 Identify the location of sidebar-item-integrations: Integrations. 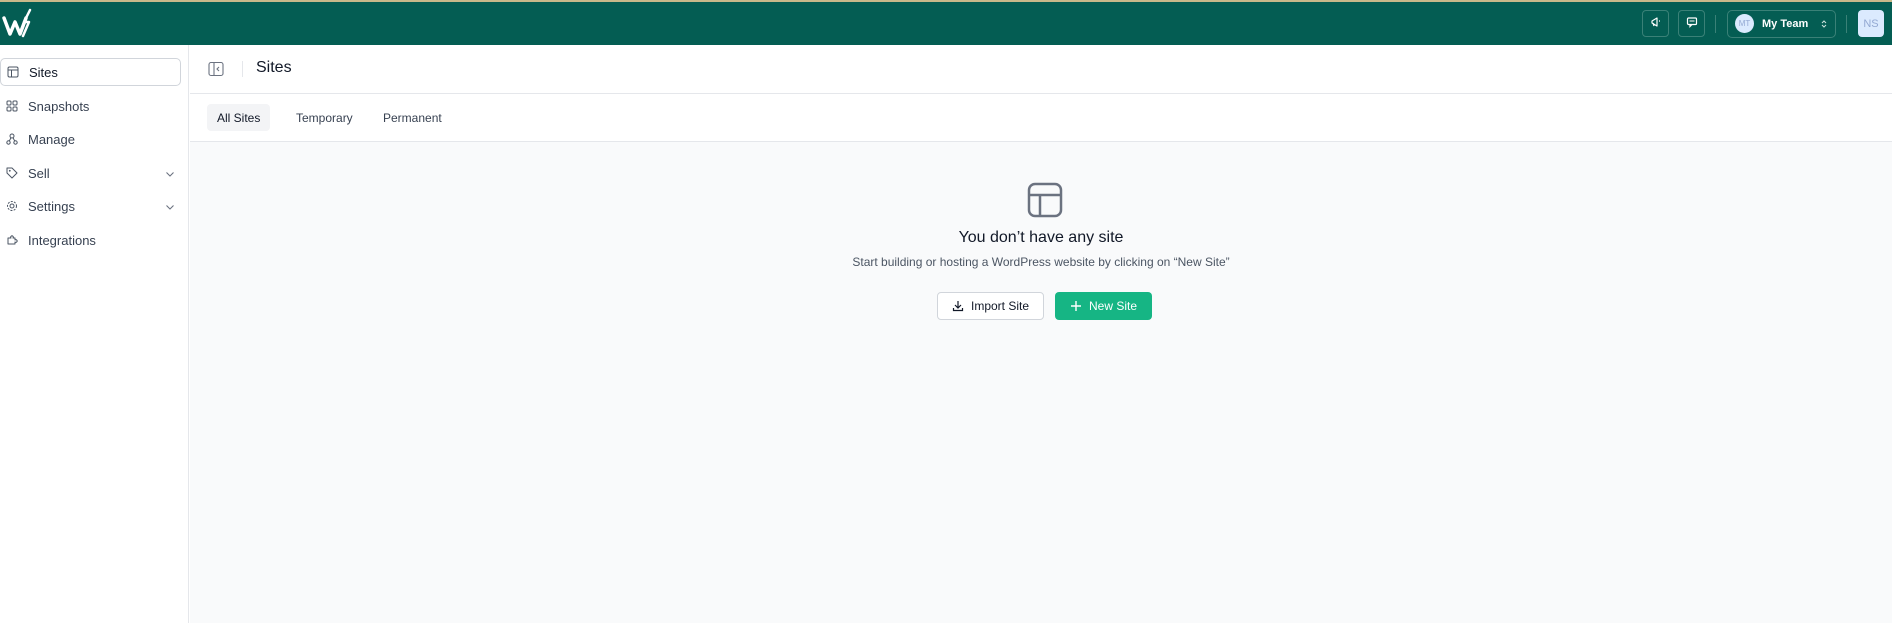
(90, 240).